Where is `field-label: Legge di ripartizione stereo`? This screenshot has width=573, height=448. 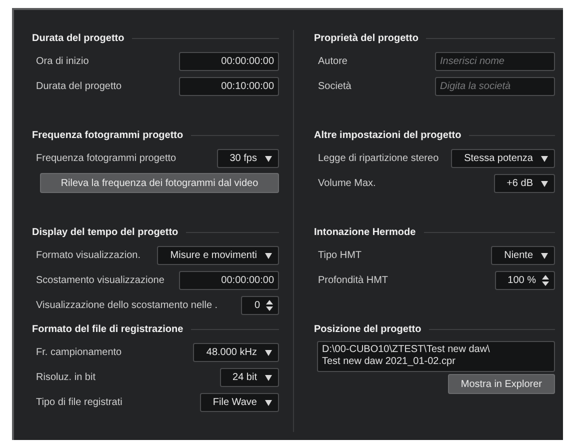 field-label: Legge di ripartizione stereo is located at coordinates (378, 159).